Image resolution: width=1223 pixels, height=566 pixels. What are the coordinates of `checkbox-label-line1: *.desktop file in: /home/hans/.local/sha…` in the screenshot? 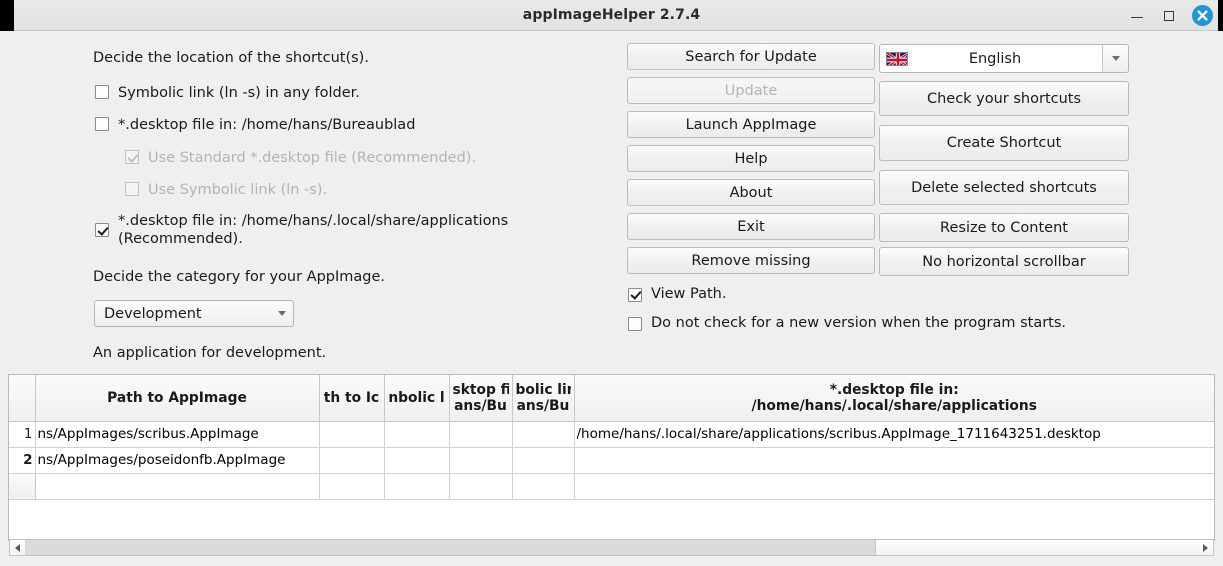 It's located at (313, 221).